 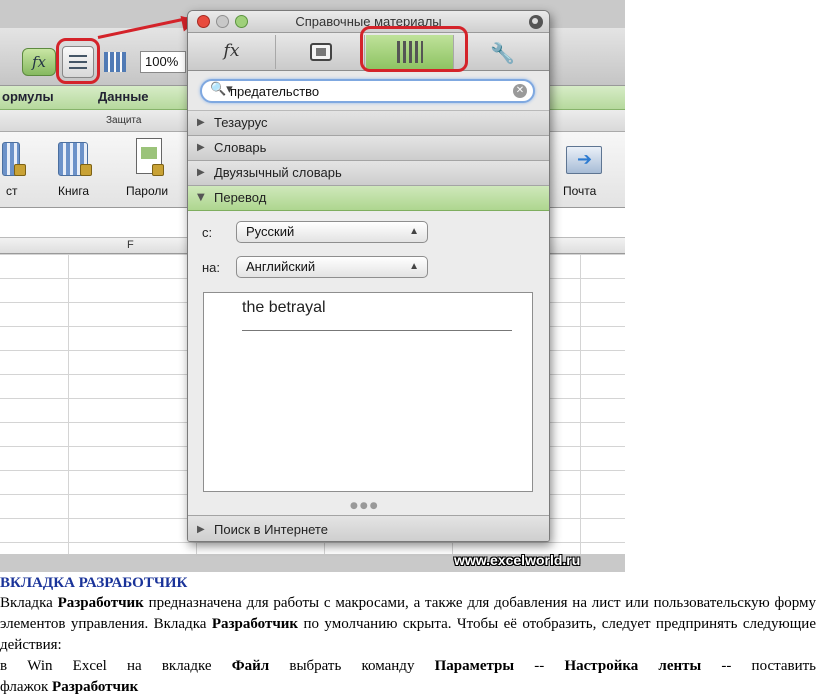 What do you see at coordinates (281, 266) in the screenshot?
I see `to-language-value: Английский` at bounding box center [281, 266].